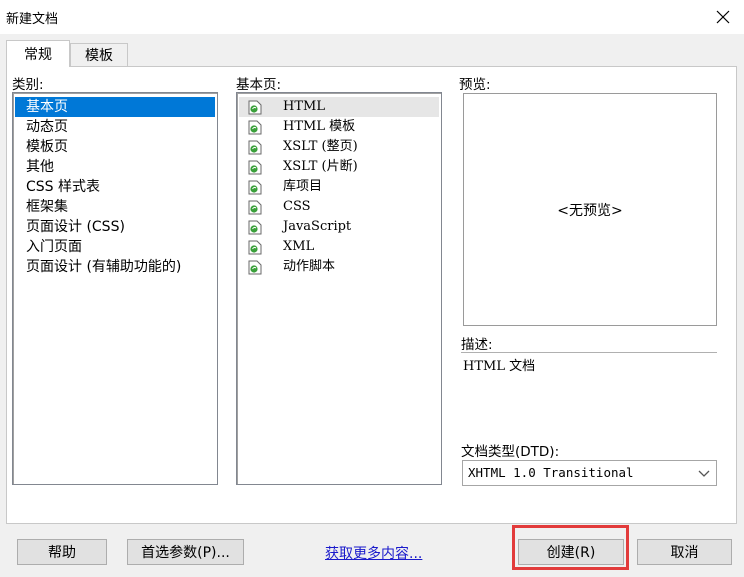 Image resolution: width=744 pixels, height=577 pixels. Describe the element at coordinates (570, 547) in the screenshot. I see `highlight-box` at that location.